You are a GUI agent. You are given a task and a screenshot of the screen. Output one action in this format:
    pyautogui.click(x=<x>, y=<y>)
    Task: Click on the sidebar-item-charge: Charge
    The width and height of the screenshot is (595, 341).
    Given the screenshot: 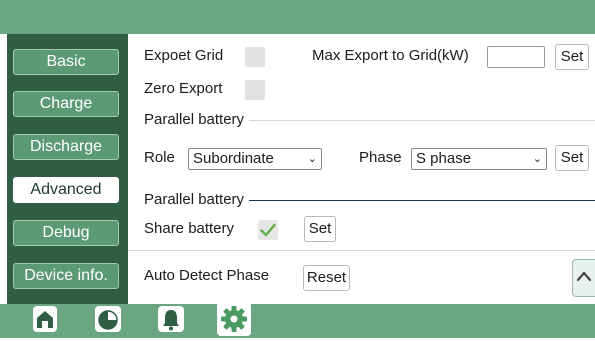 What is the action you would take?
    pyautogui.click(x=66, y=104)
    